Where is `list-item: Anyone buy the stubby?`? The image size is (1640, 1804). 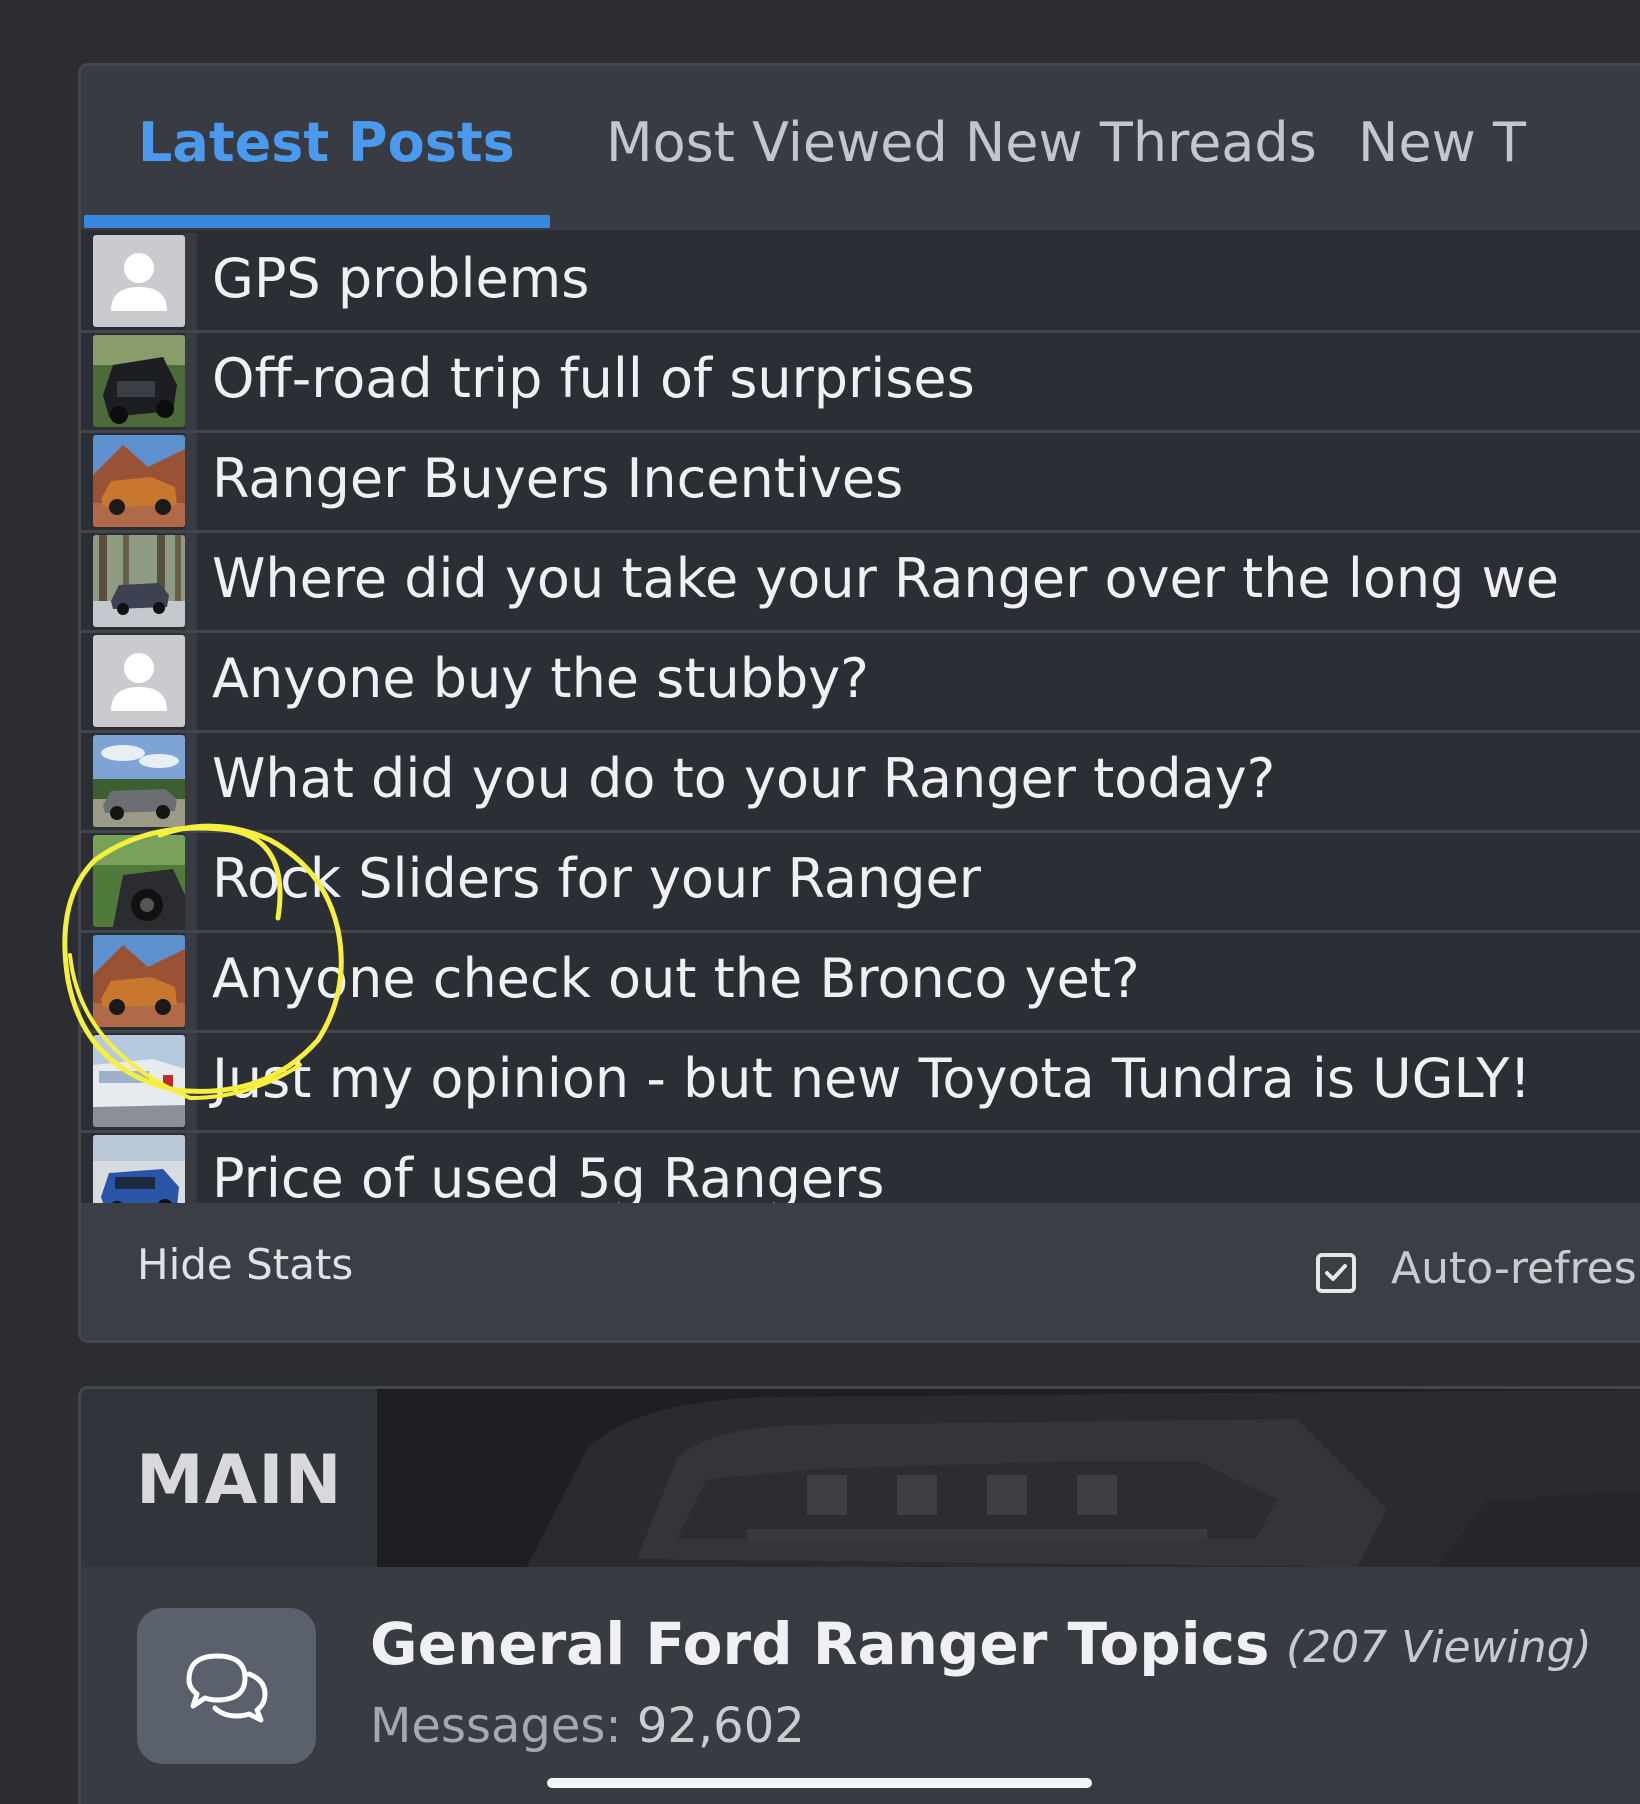 list-item: Anyone buy the stubby? is located at coordinates (860, 683).